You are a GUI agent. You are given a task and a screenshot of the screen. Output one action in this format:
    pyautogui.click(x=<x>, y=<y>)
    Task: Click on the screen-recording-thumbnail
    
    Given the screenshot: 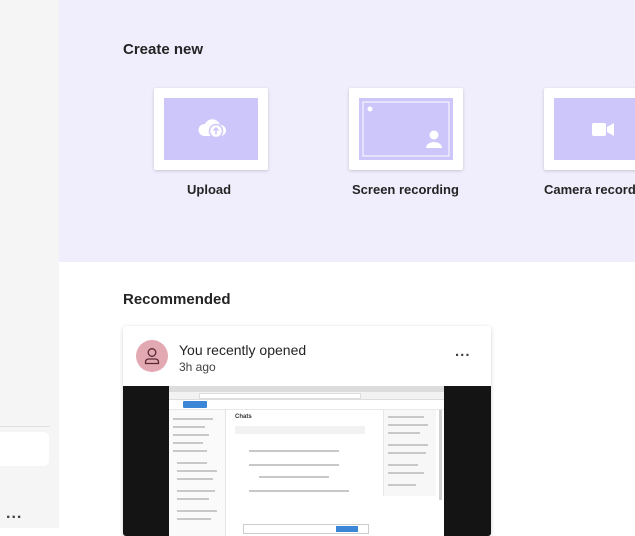 What is the action you would take?
    pyautogui.click(x=406, y=129)
    